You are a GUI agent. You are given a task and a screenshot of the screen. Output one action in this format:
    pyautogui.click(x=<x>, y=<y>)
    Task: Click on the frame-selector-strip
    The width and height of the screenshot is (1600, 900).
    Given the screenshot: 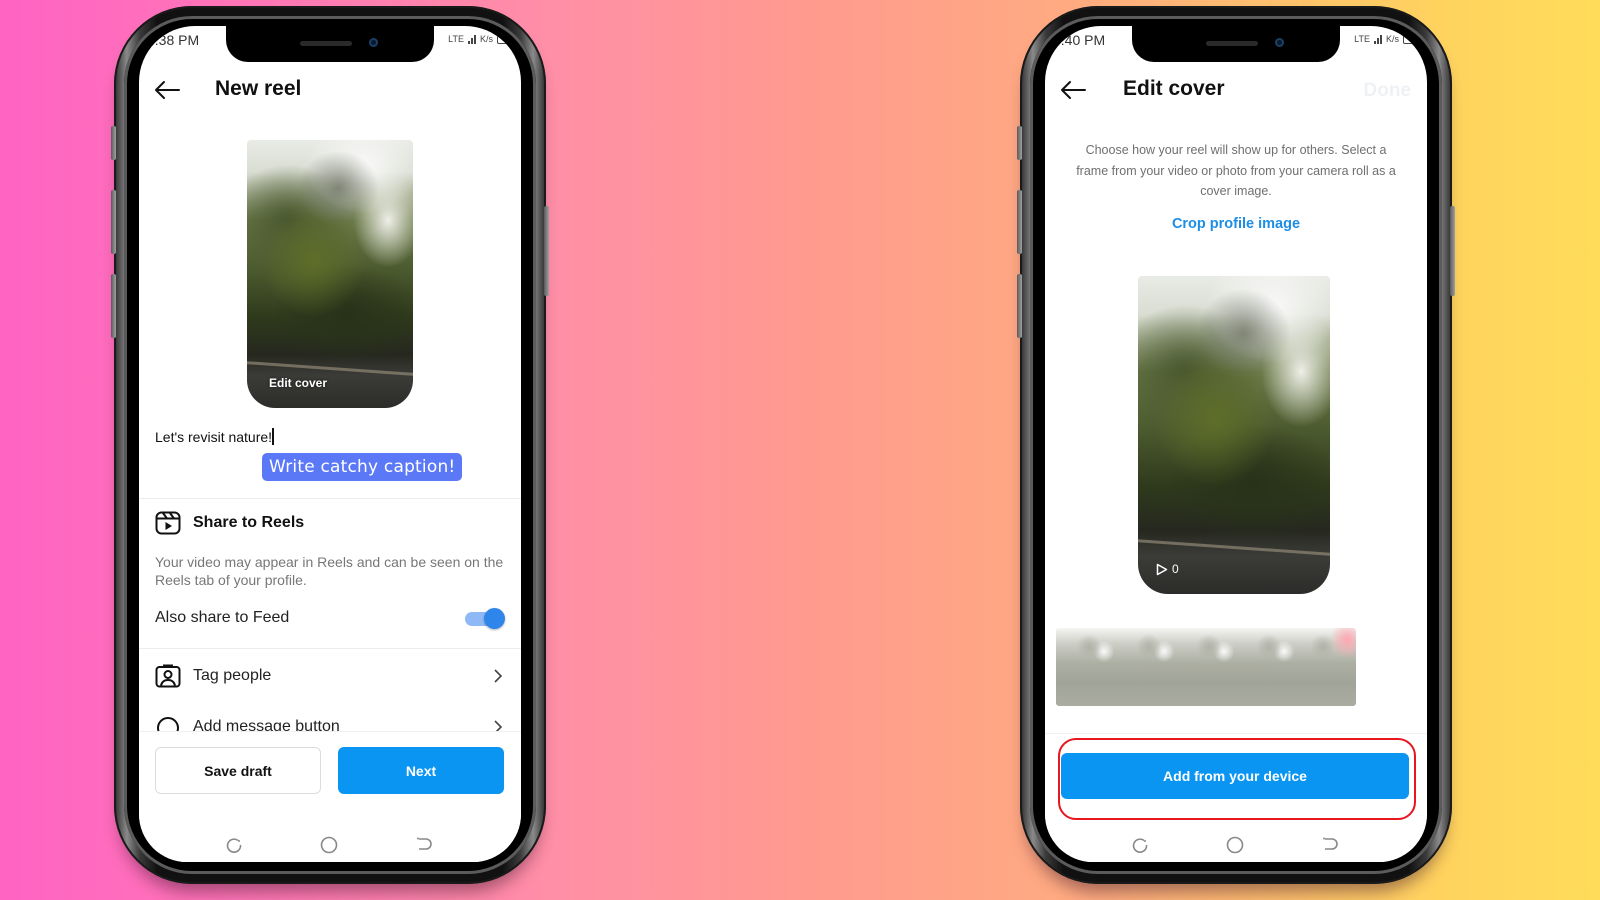 What is the action you would take?
    pyautogui.click(x=1206, y=667)
    